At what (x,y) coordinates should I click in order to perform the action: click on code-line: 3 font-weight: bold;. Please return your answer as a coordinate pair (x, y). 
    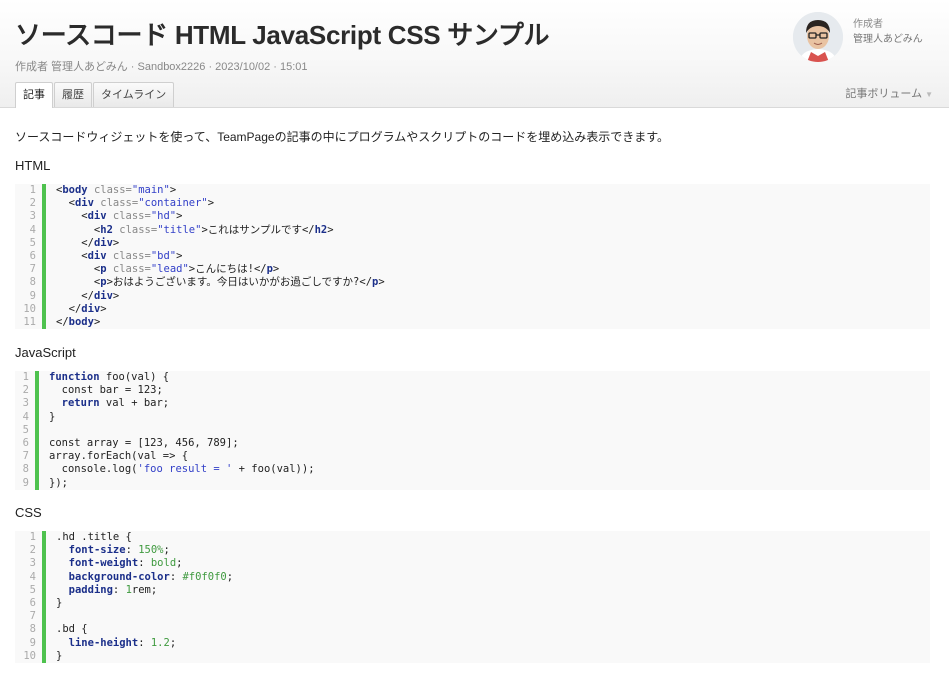
    Looking at the image, I should click on (472, 564).